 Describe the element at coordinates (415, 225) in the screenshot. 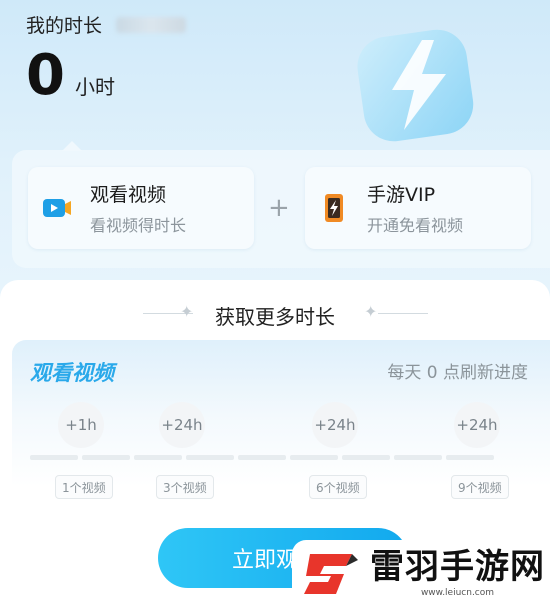

I see `card-subtitle: 开通免看视频` at that location.